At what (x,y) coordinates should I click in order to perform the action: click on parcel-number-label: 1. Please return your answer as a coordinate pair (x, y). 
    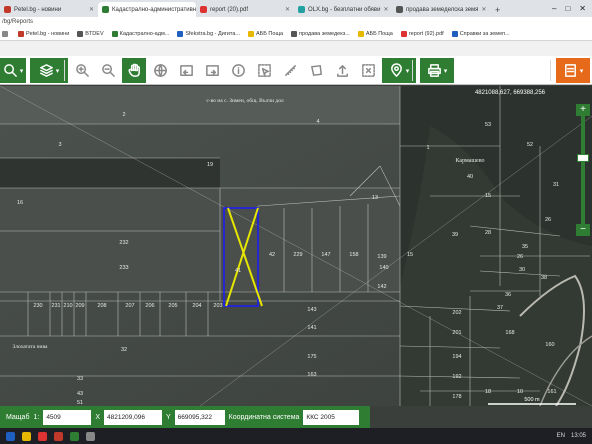
    Looking at the image, I should click on (427, 148).